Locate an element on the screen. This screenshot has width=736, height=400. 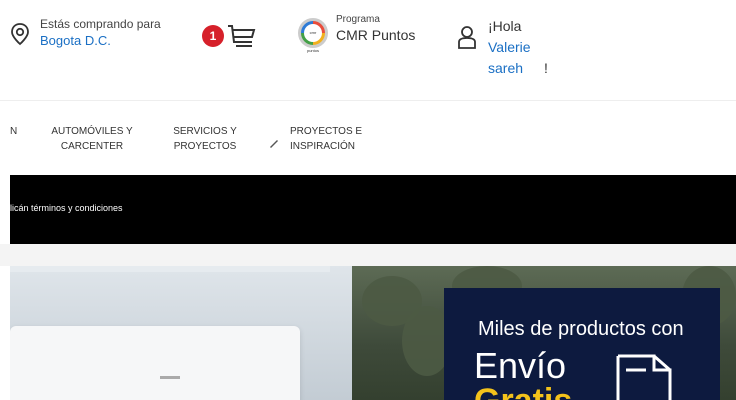
cart-button: 1 is located at coordinates (232, 35).